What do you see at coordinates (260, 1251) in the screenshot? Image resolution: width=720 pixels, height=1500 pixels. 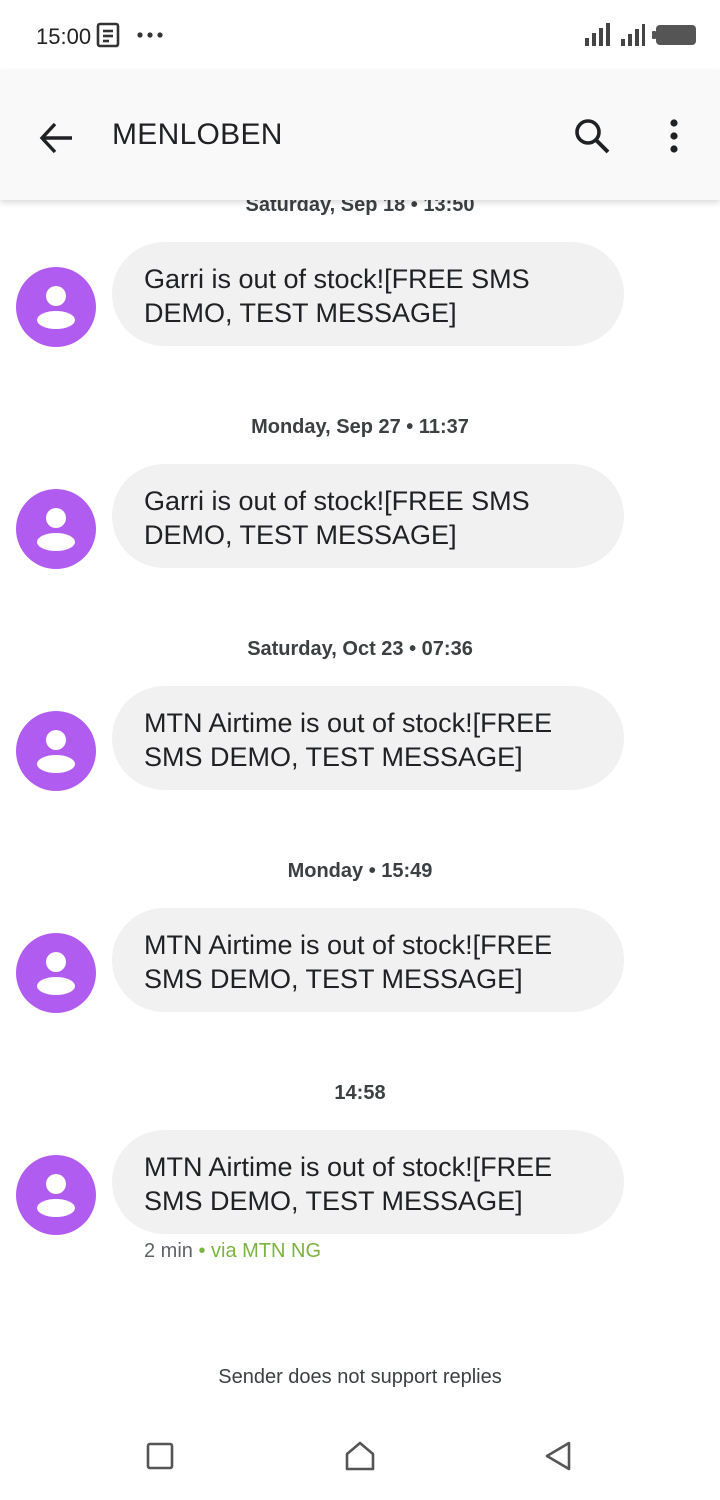 I see `message-via: • via MTN NG` at bounding box center [260, 1251].